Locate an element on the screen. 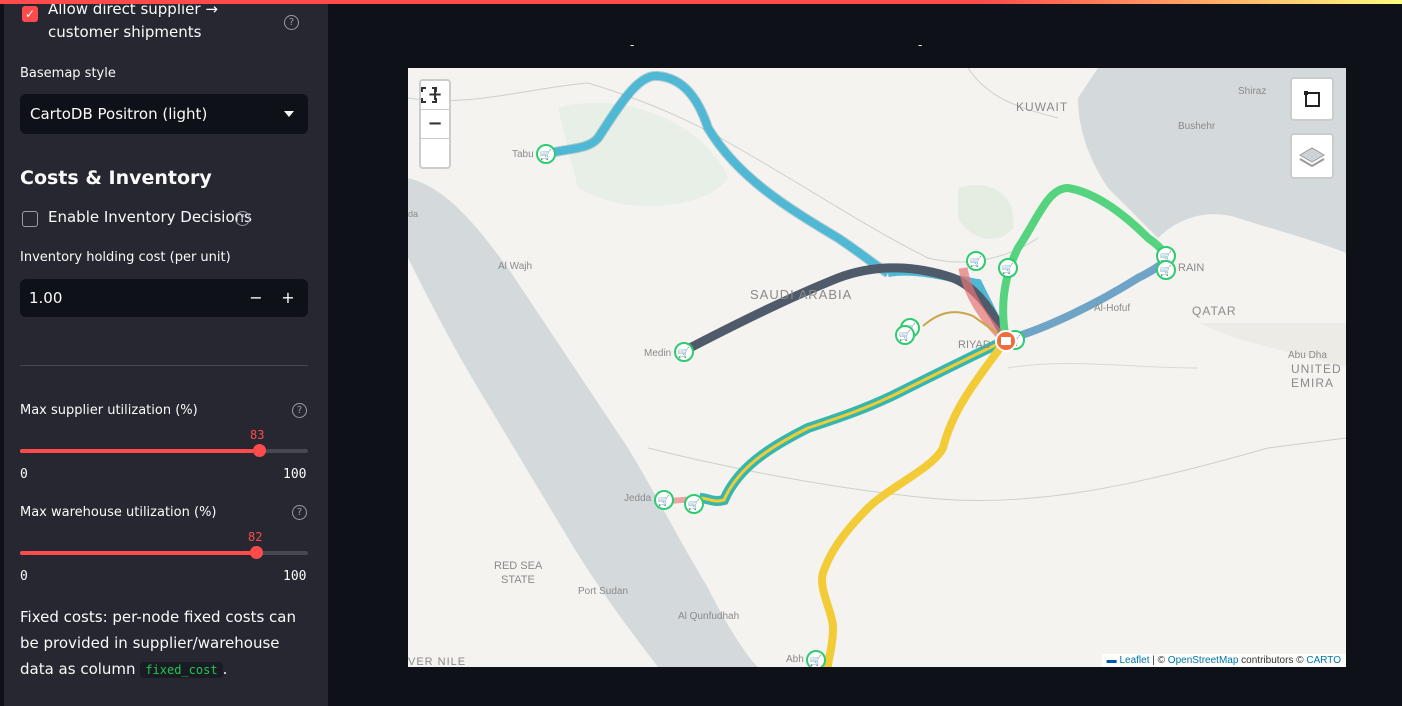 The height and width of the screenshot is (706, 1402). allow-direct-checkbox: ✓ is located at coordinates (30, 14).